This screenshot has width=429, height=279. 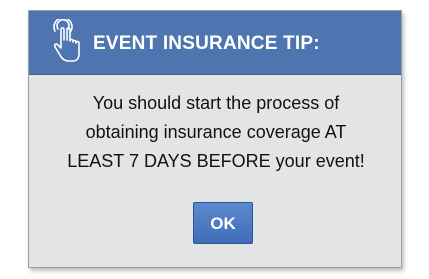 I want to click on ok-button: OK, so click(x=223, y=223).